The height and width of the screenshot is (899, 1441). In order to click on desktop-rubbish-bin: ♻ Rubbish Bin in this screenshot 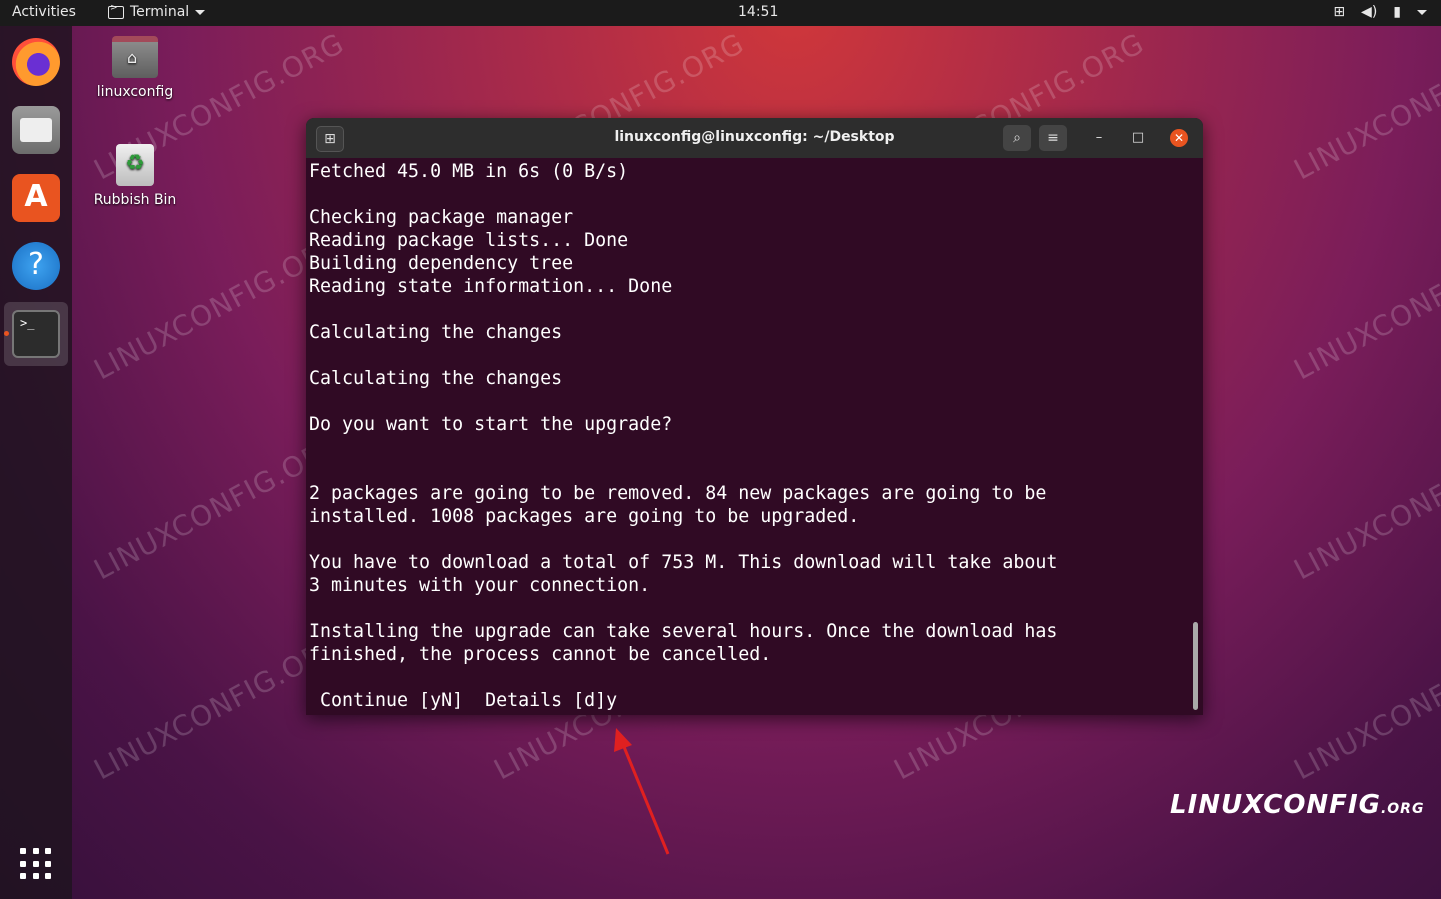, I will do `click(135, 176)`.